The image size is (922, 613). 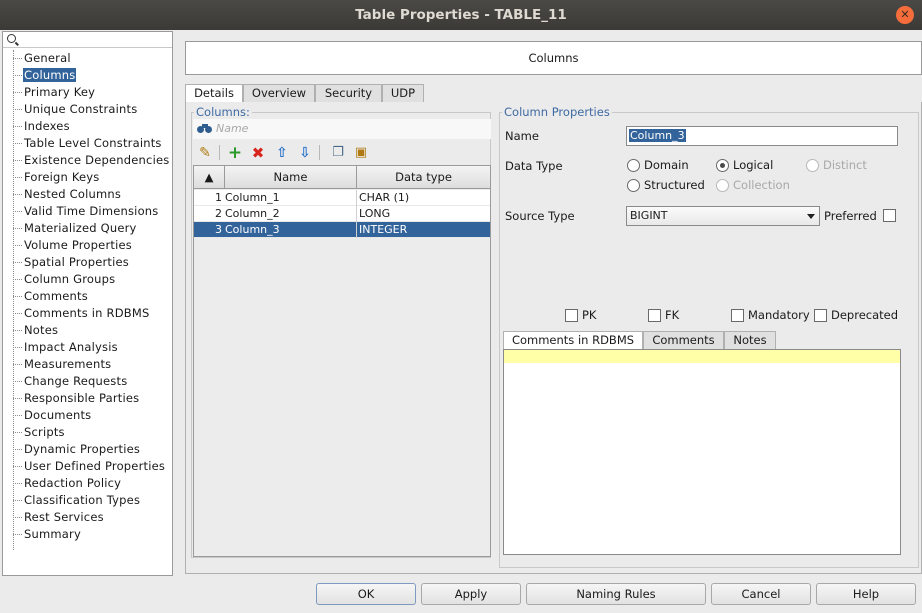 I want to click on pk-checkbox, so click(x=571, y=315).